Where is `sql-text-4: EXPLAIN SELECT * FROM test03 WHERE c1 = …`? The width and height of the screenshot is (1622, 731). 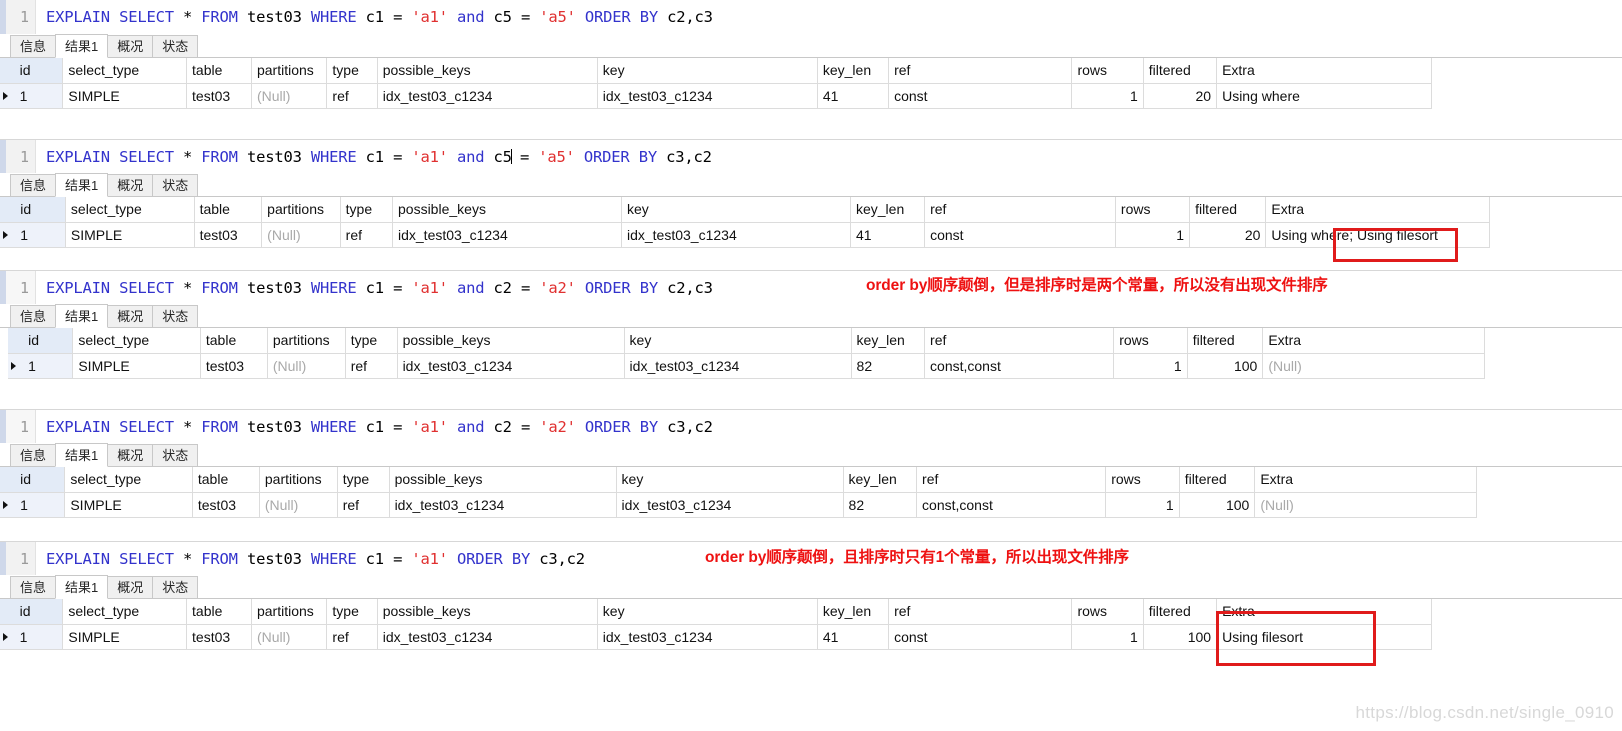 sql-text-4: EXPLAIN SELECT * FROM test03 WHERE c1 = … is located at coordinates (374, 427).